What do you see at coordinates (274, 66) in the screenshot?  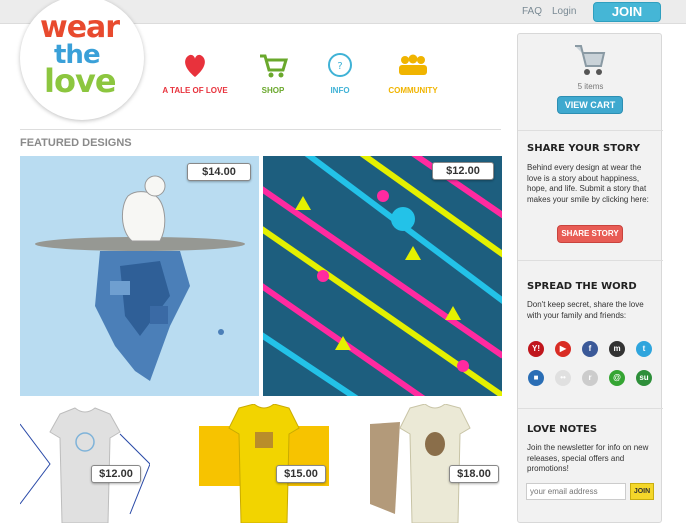 I see `cart-icon` at bounding box center [274, 66].